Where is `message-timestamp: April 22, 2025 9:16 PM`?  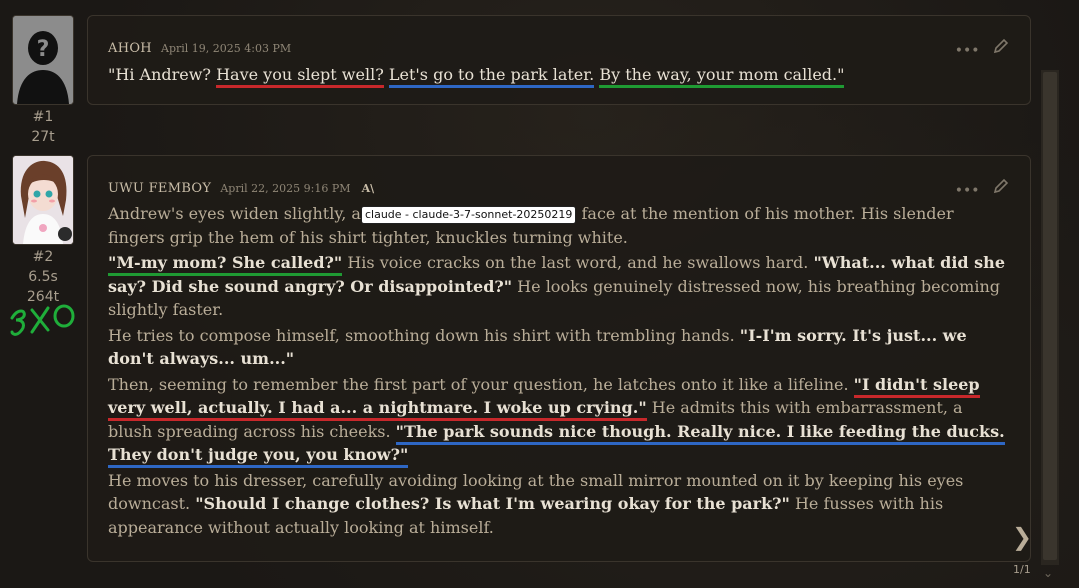
message-timestamp: April 22, 2025 9:16 PM is located at coordinates (285, 188).